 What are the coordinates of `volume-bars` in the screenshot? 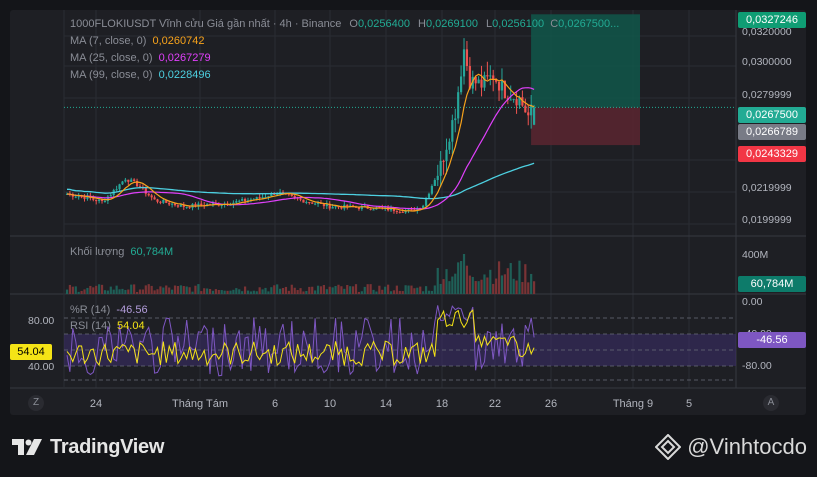 It's located at (300, 274).